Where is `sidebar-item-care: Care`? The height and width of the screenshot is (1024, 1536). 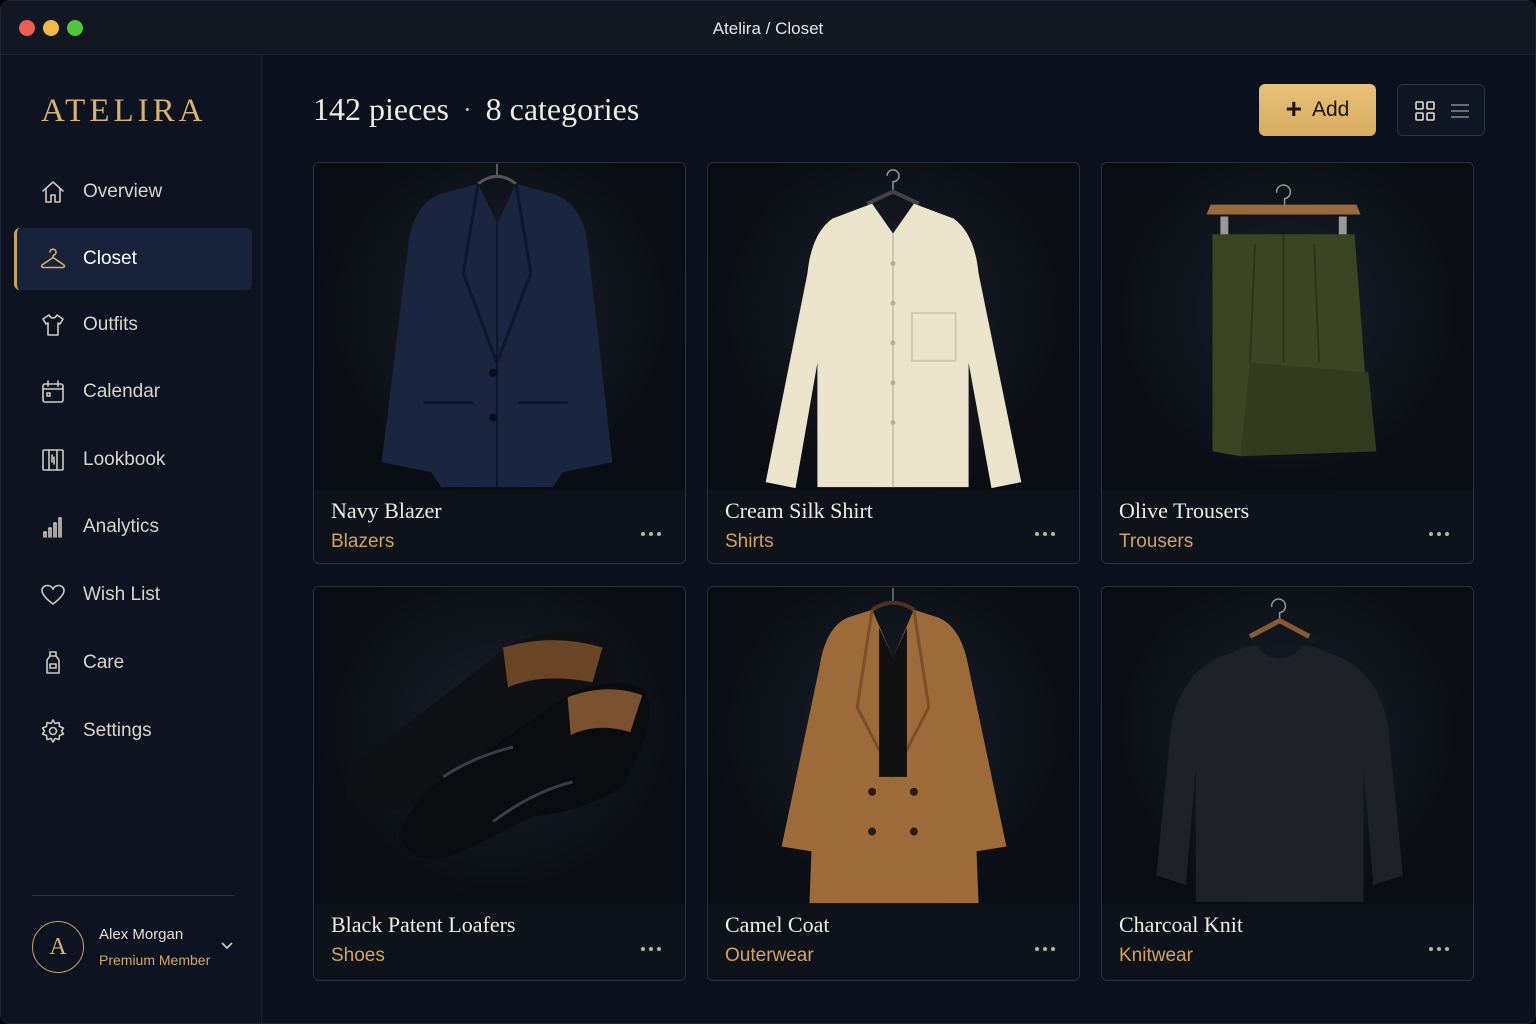
sidebar-item-care: Care is located at coordinates (133, 663).